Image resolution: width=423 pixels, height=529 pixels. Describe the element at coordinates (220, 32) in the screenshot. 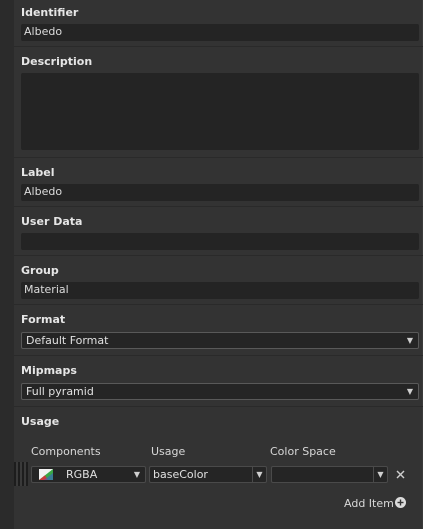

I see `identifier-field: Albedo` at that location.